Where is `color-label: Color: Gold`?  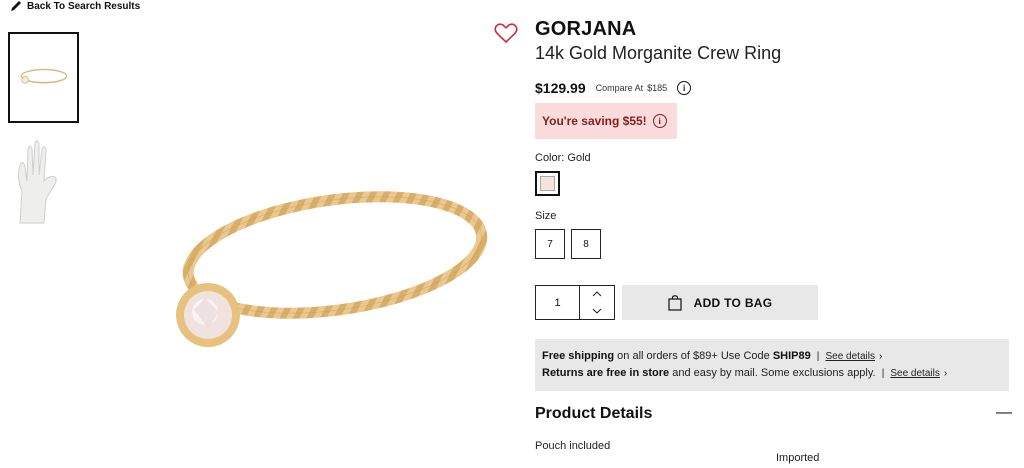 color-label: Color: Gold is located at coordinates (563, 158).